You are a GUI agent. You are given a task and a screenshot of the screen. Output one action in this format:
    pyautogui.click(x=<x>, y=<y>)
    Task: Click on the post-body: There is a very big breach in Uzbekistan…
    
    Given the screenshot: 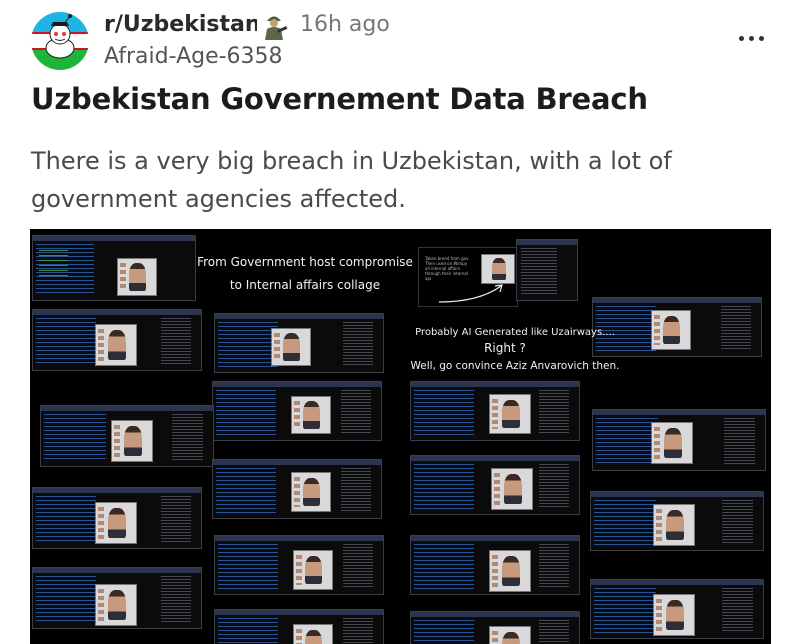 What is the action you would take?
    pyautogui.click(x=351, y=180)
    